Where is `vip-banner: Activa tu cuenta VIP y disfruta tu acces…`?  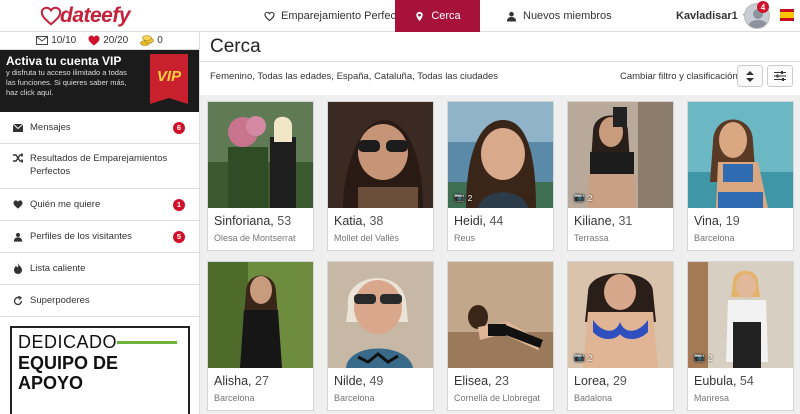 vip-banner: Activa tu cuenta VIP y disfruta tu acces… is located at coordinates (99, 81).